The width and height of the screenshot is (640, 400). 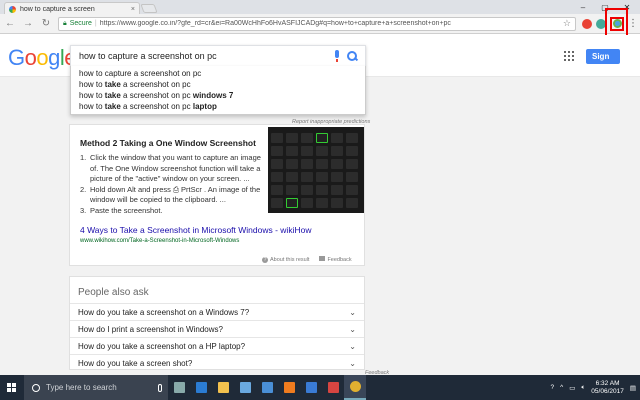 What do you see at coordinates (160, 387) in the screenshot?
I see `taskbar-mic-icon` at bounding box center [160, 387].